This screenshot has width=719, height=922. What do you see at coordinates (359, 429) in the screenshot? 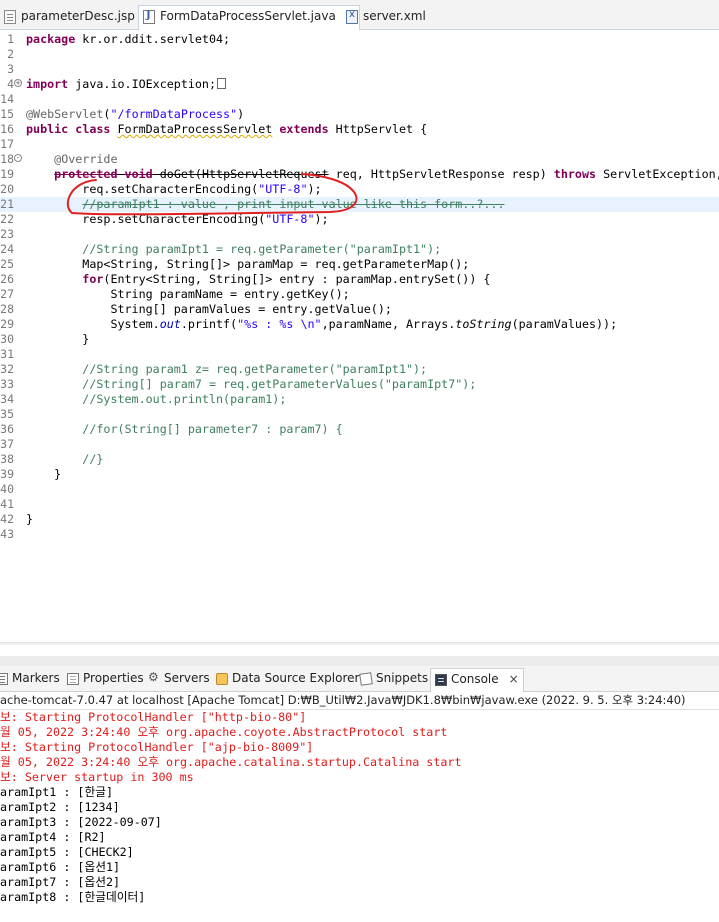
I see `code-line: 36 //for(String[] parameter7 : param7) {` at bounding box center [359, 429].